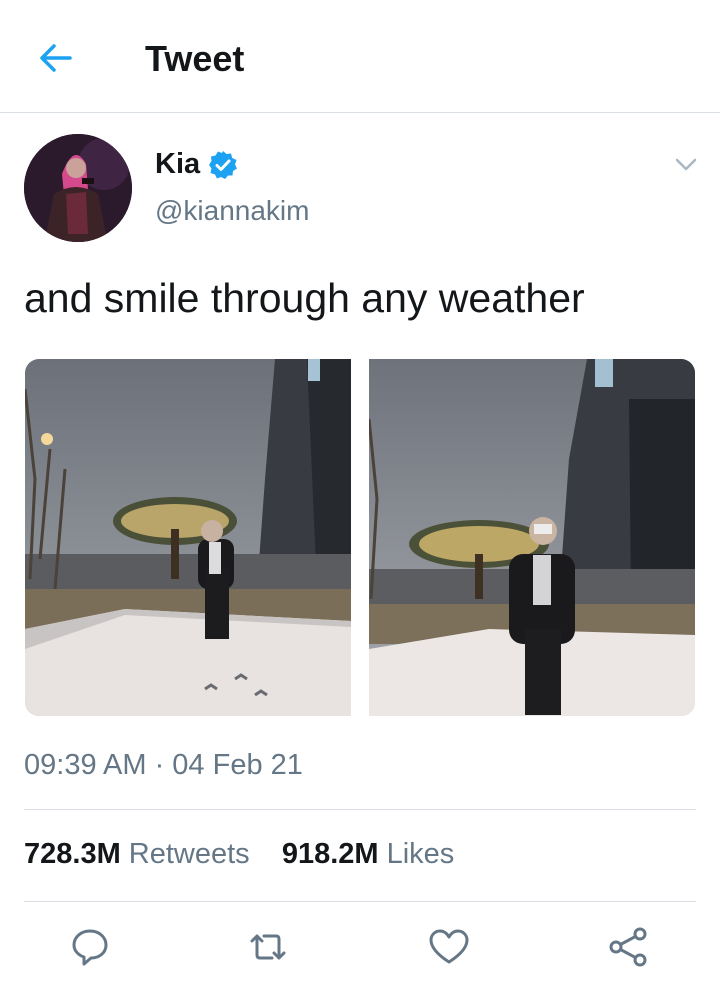  I want to click on share-button, so click(628, 947).